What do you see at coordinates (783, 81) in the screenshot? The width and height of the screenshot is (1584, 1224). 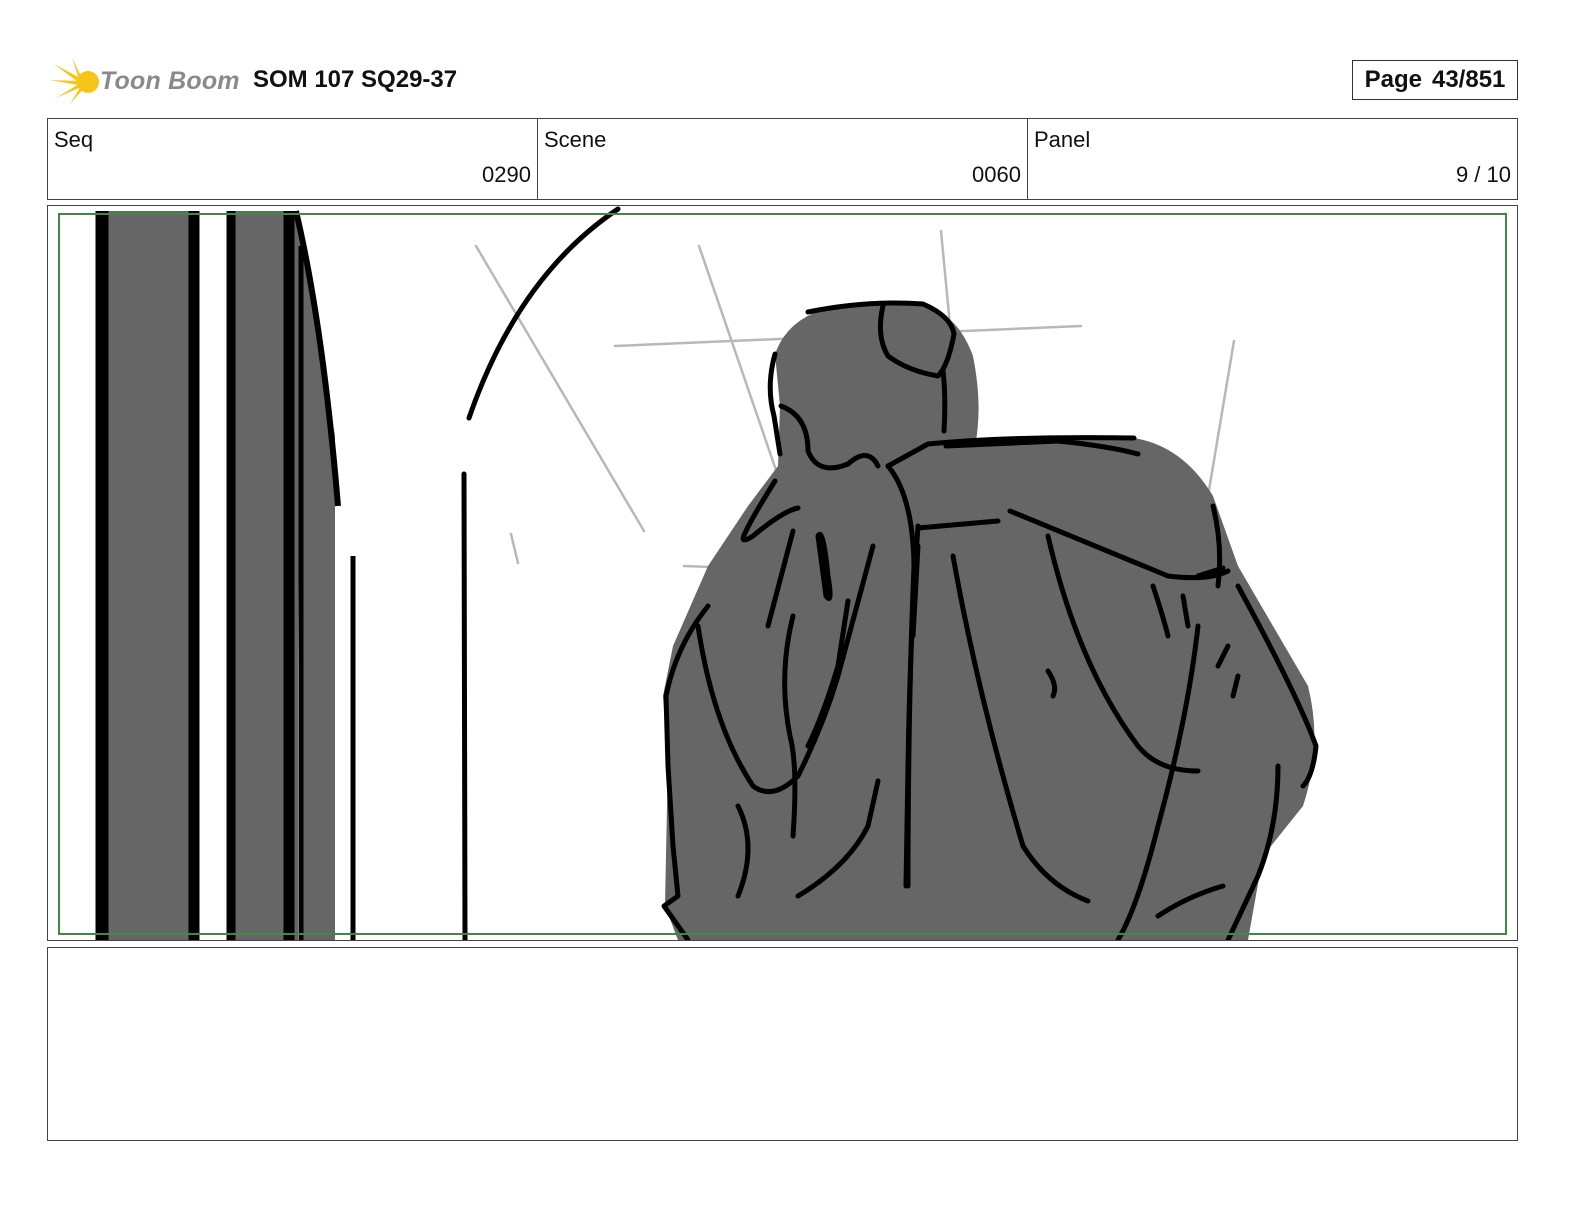 I see `storyboard-header: Toon Boom SOM 107 SQ29-37 Page 43/851` at bounding box center [783, 81].